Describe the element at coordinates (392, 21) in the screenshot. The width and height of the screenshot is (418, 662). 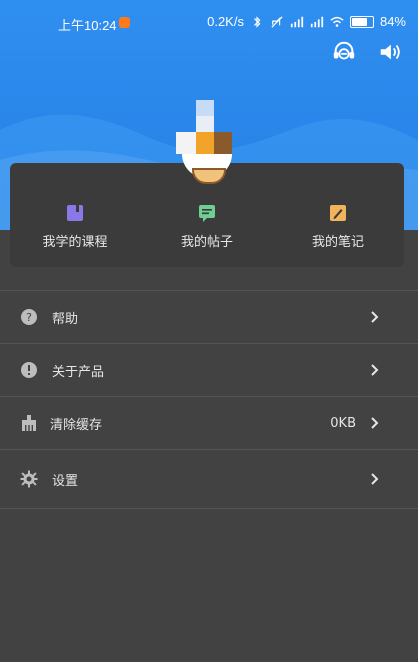
I see `battery-percent: 84%` at that location.